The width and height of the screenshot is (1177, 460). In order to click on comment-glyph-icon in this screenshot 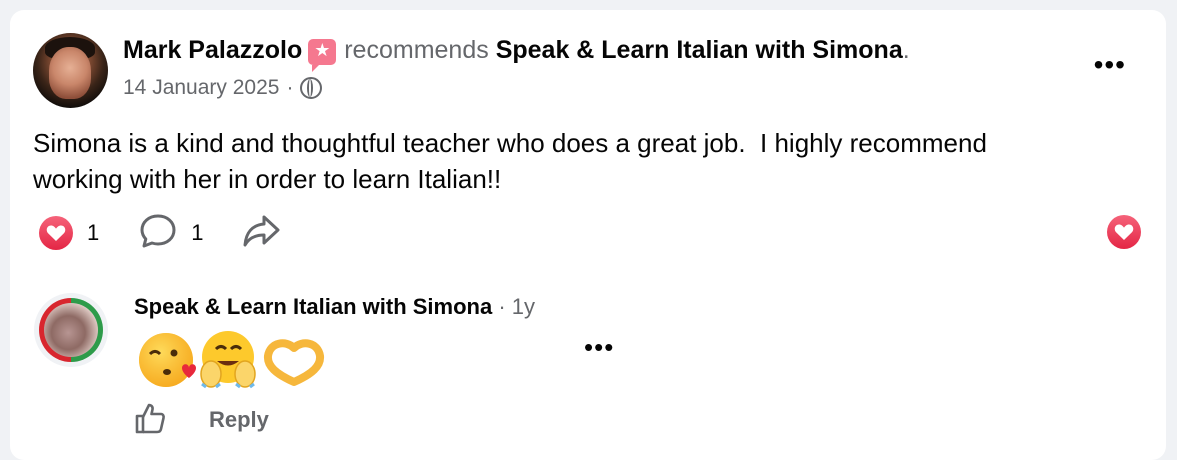, I will do `click(158, 230)`.